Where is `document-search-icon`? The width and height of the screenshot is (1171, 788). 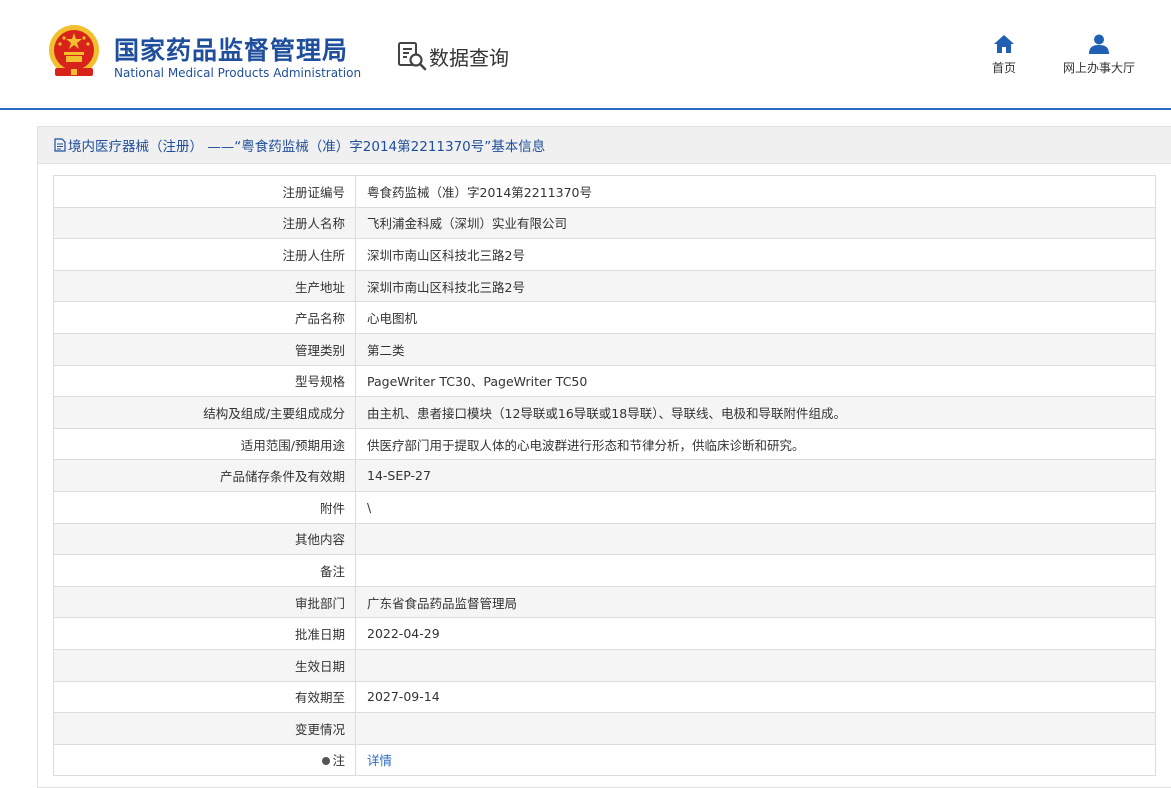 document-search-icon is located at coordinates (412, 56).